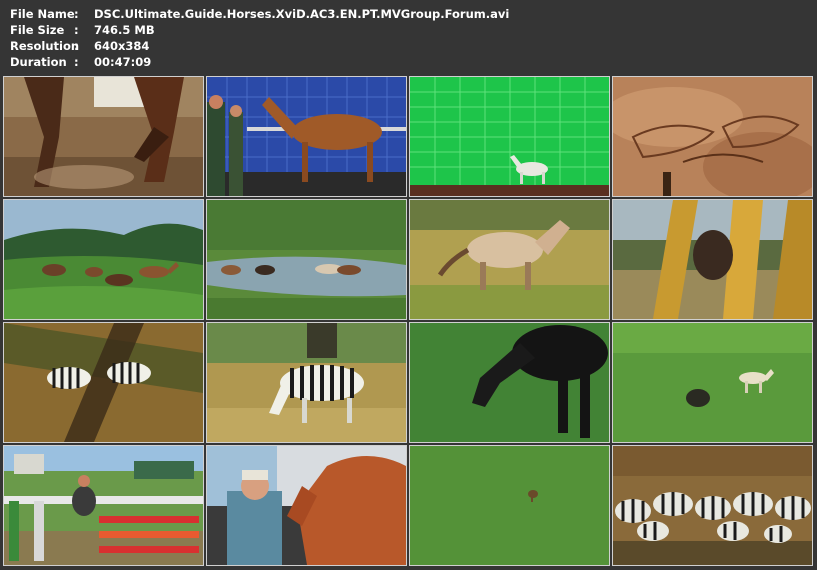 The width and height of the screenshot is (817, 570). I want to click on thumbnail-zebra-grazing, so click(306, 382).